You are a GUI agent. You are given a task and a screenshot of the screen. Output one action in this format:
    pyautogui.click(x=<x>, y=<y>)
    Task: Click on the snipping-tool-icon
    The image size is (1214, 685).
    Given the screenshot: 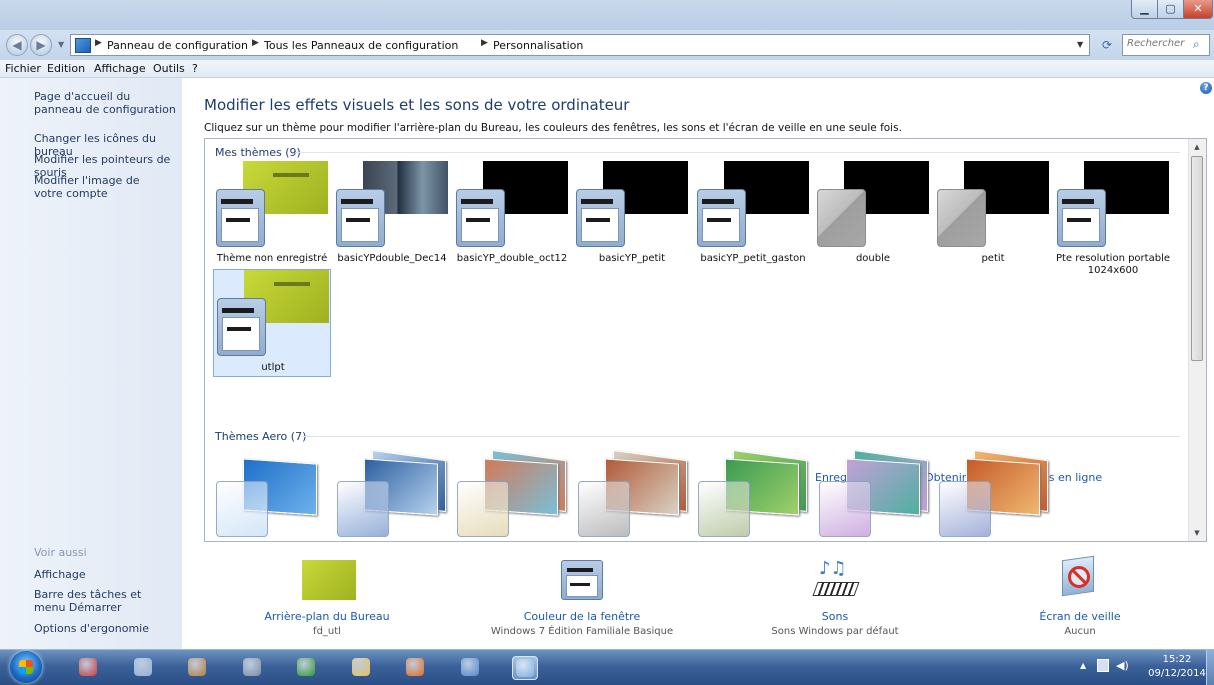 What is the action you would take?
    pyautogui.click(x=88, y=667)
    